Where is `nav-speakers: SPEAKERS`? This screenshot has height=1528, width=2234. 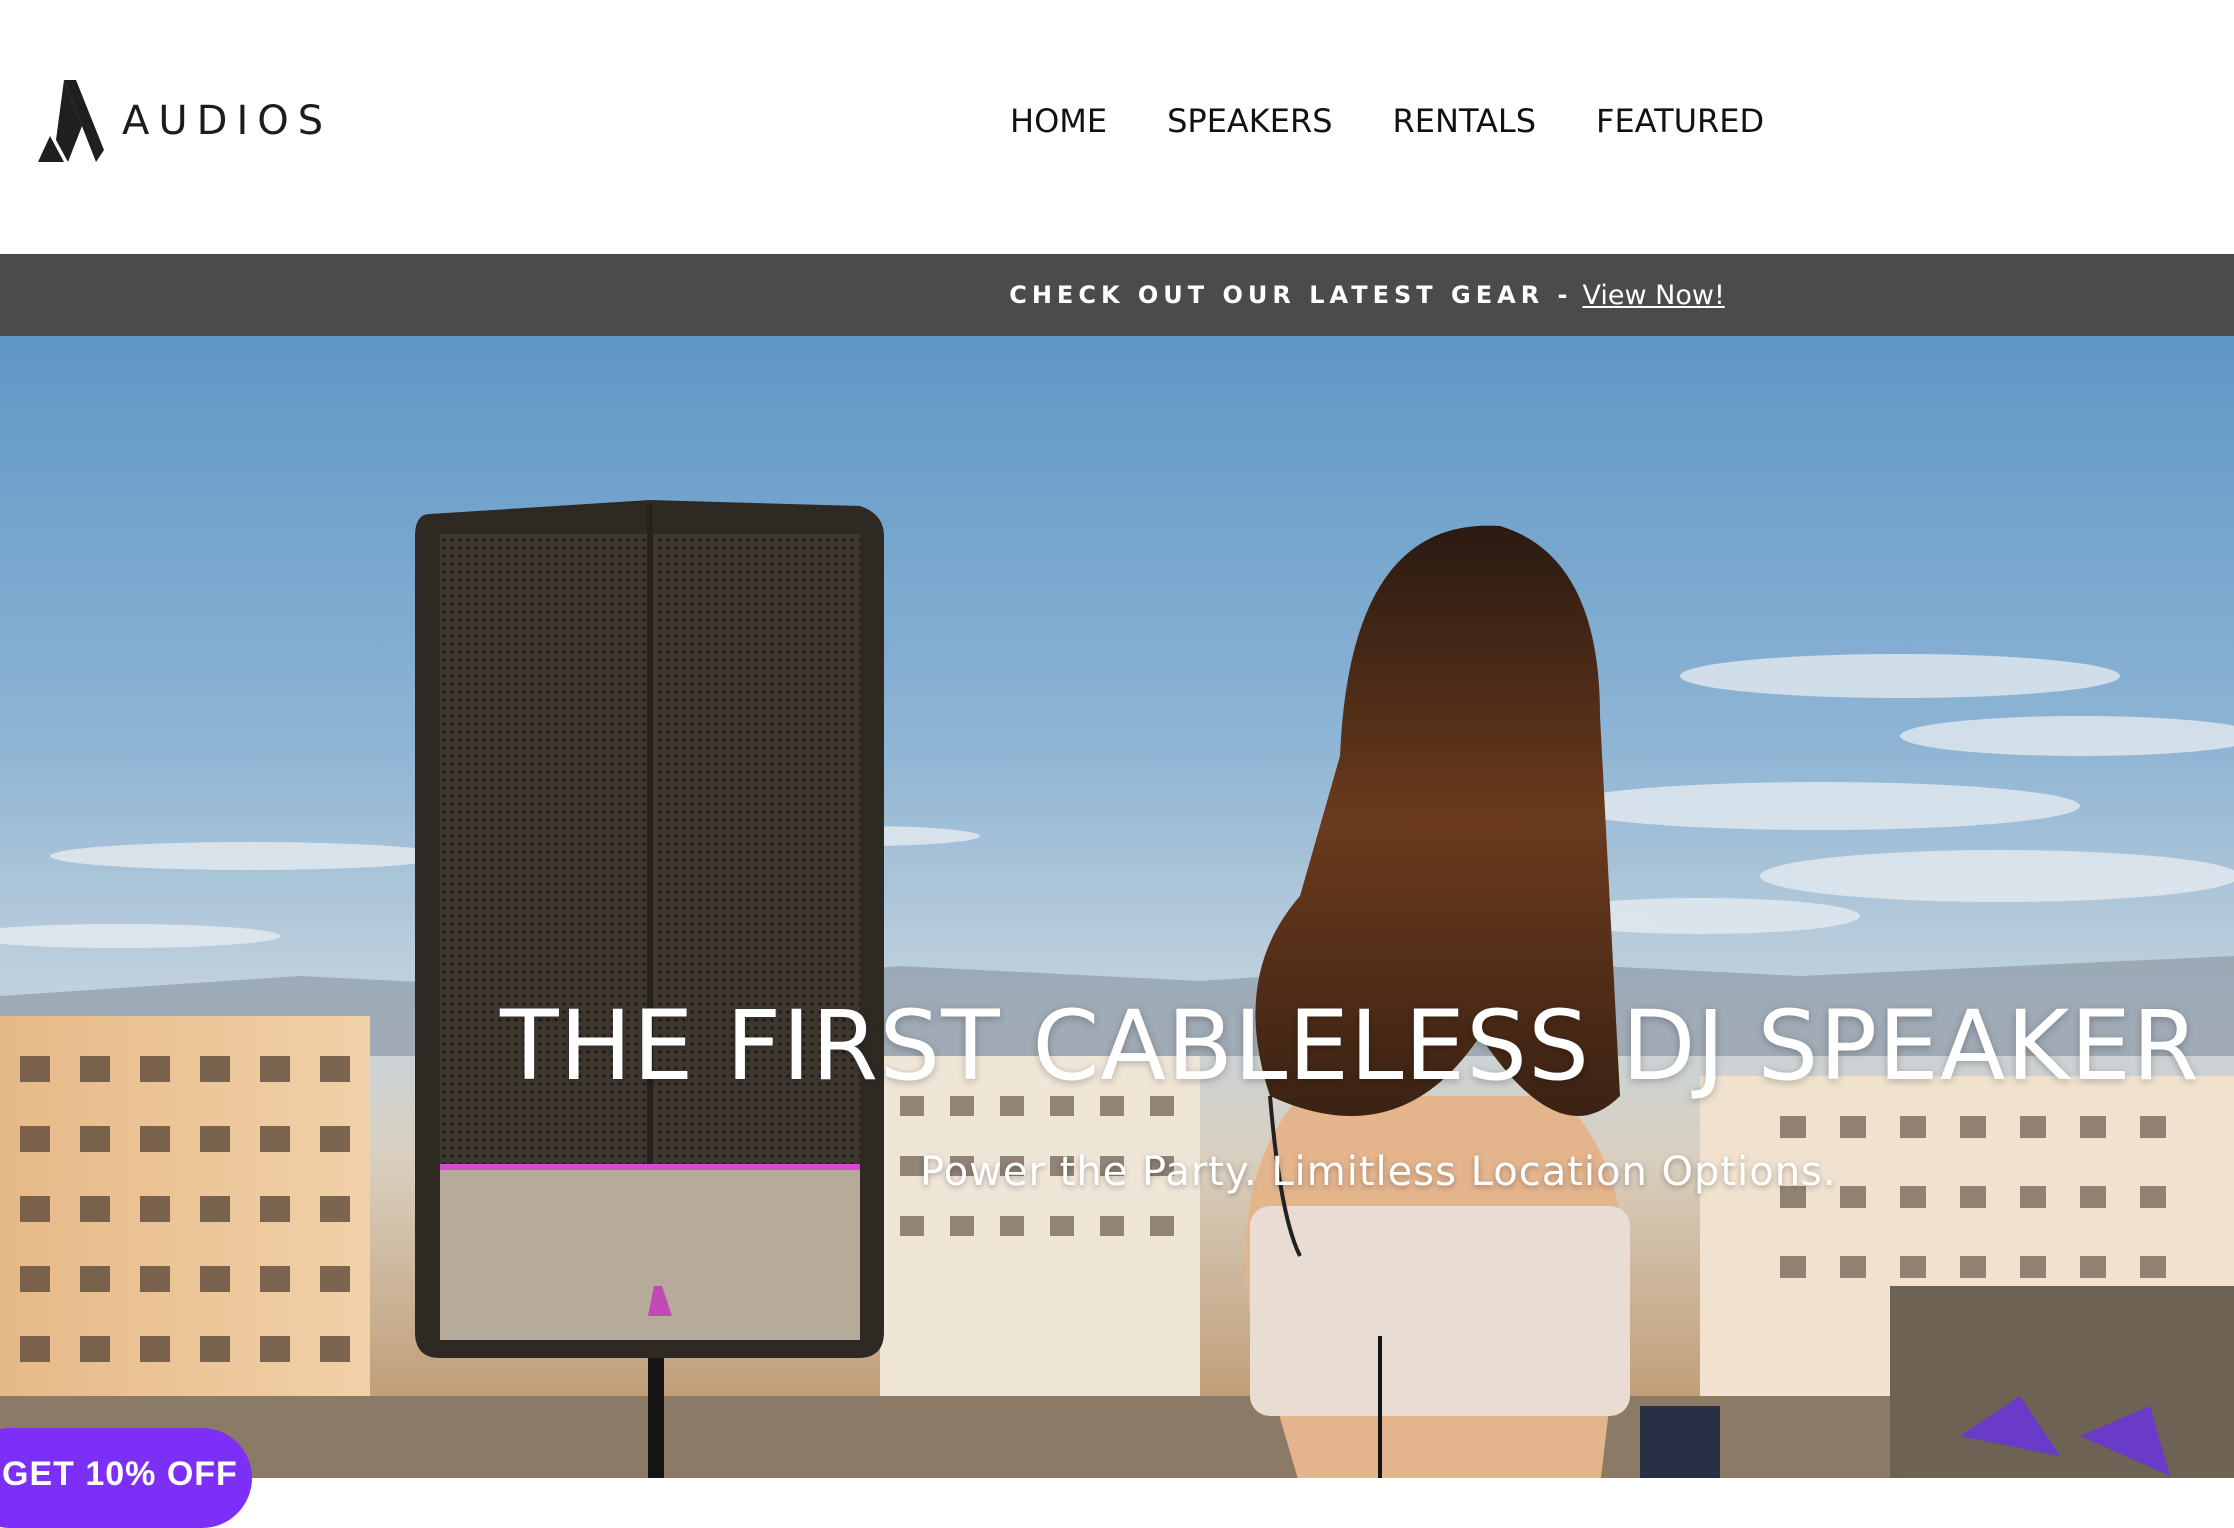
nav-speakers: SPEAKERS is located at coordinates (1249, 121).